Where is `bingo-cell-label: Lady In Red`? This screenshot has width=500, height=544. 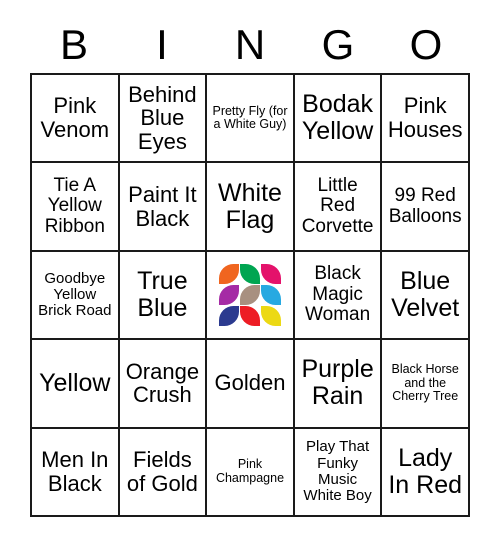 bingo-cell-label: Lady In Red is located at coordinates (425, 471).